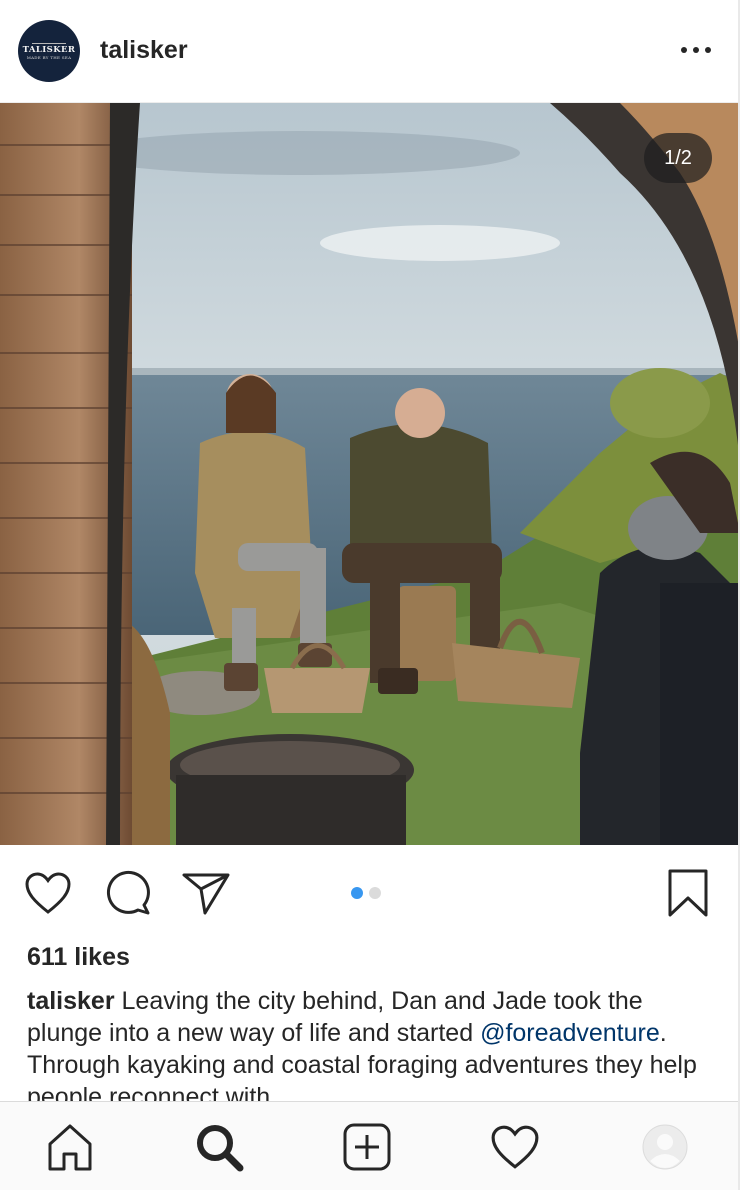 This screenshot has height=1190, width=740. I want to click on likes-count: 611 likes, so click(78, 957).